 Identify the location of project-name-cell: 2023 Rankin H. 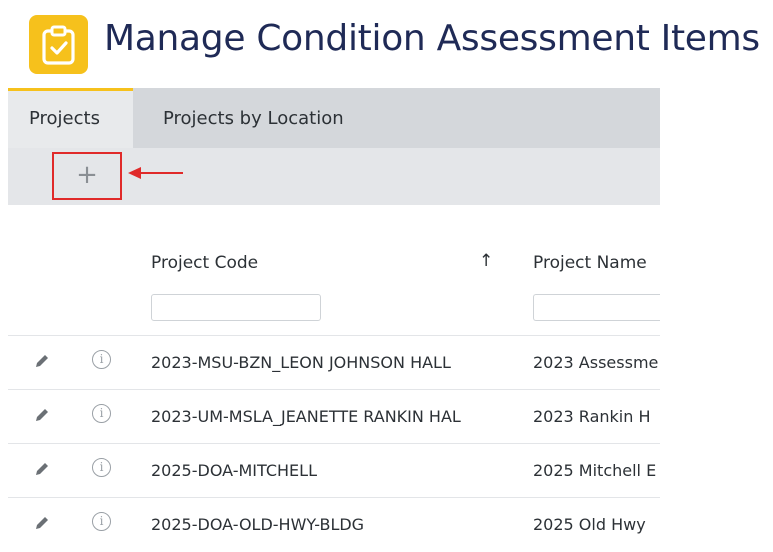
(592, 416).